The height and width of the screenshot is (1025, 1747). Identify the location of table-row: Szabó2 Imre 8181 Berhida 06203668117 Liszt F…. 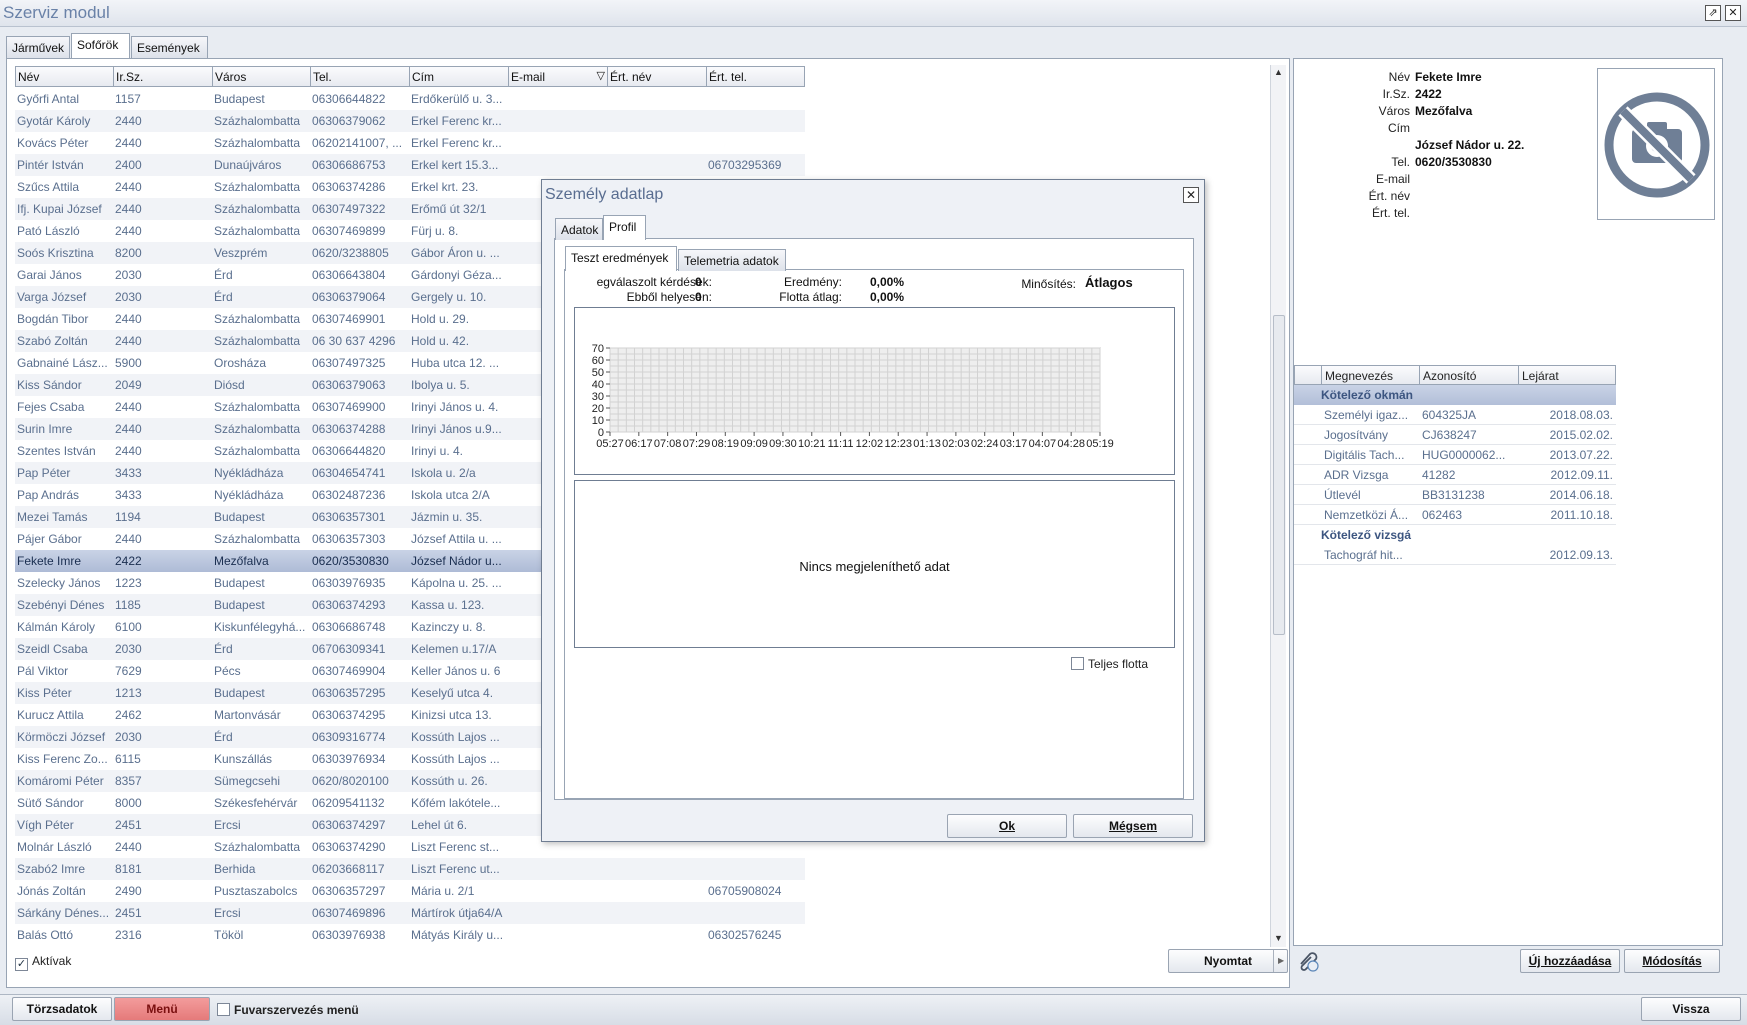
(410, 869).